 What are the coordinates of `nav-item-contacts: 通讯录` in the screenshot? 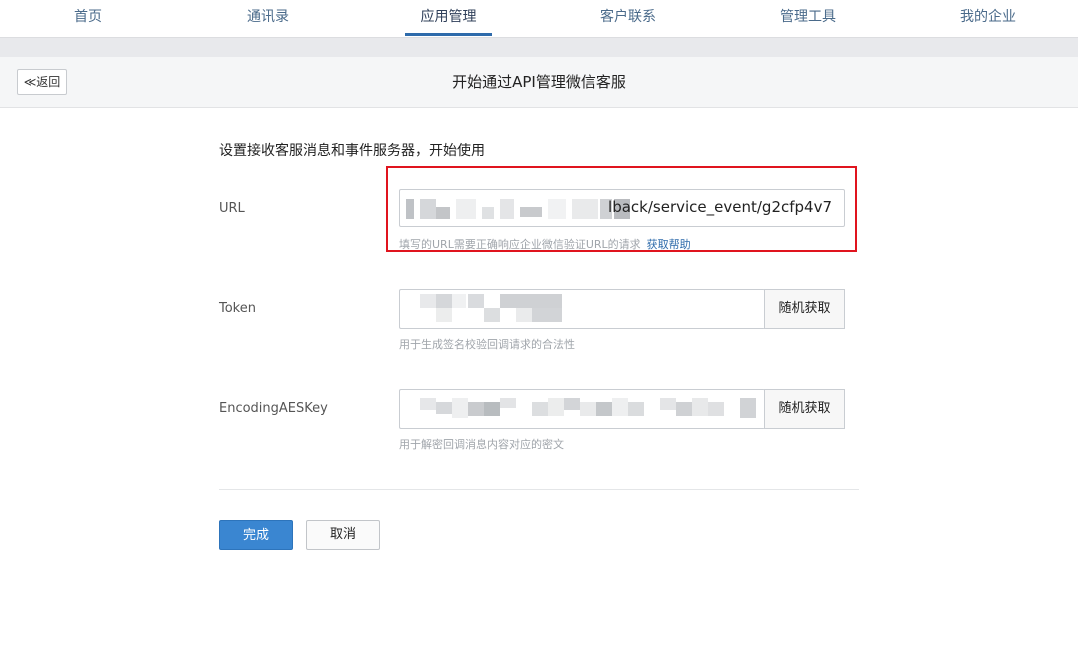 It's located at (268, 18).